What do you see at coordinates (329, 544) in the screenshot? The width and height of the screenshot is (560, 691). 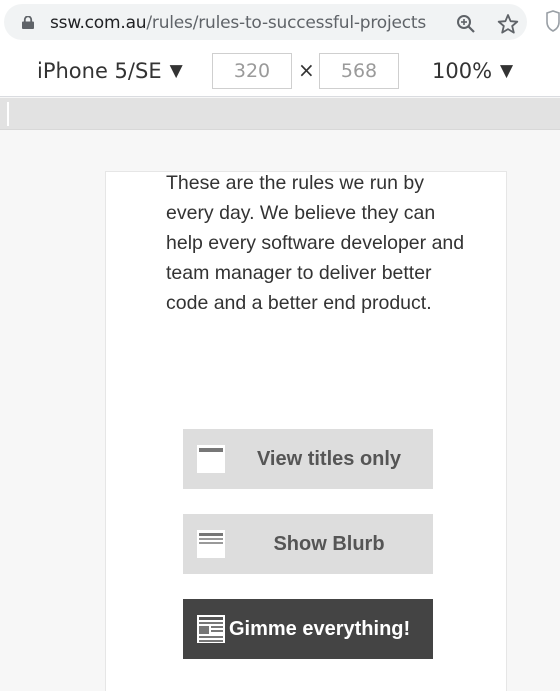 I see `show-blurb-label: Show Blurb` at bounding box center [329, 544].